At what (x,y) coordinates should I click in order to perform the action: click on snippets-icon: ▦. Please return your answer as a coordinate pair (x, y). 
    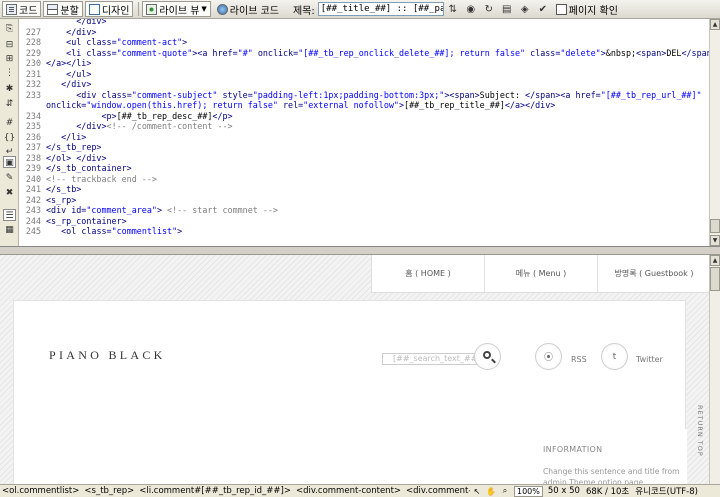
    Looking at the image, I should click on (9, 230).